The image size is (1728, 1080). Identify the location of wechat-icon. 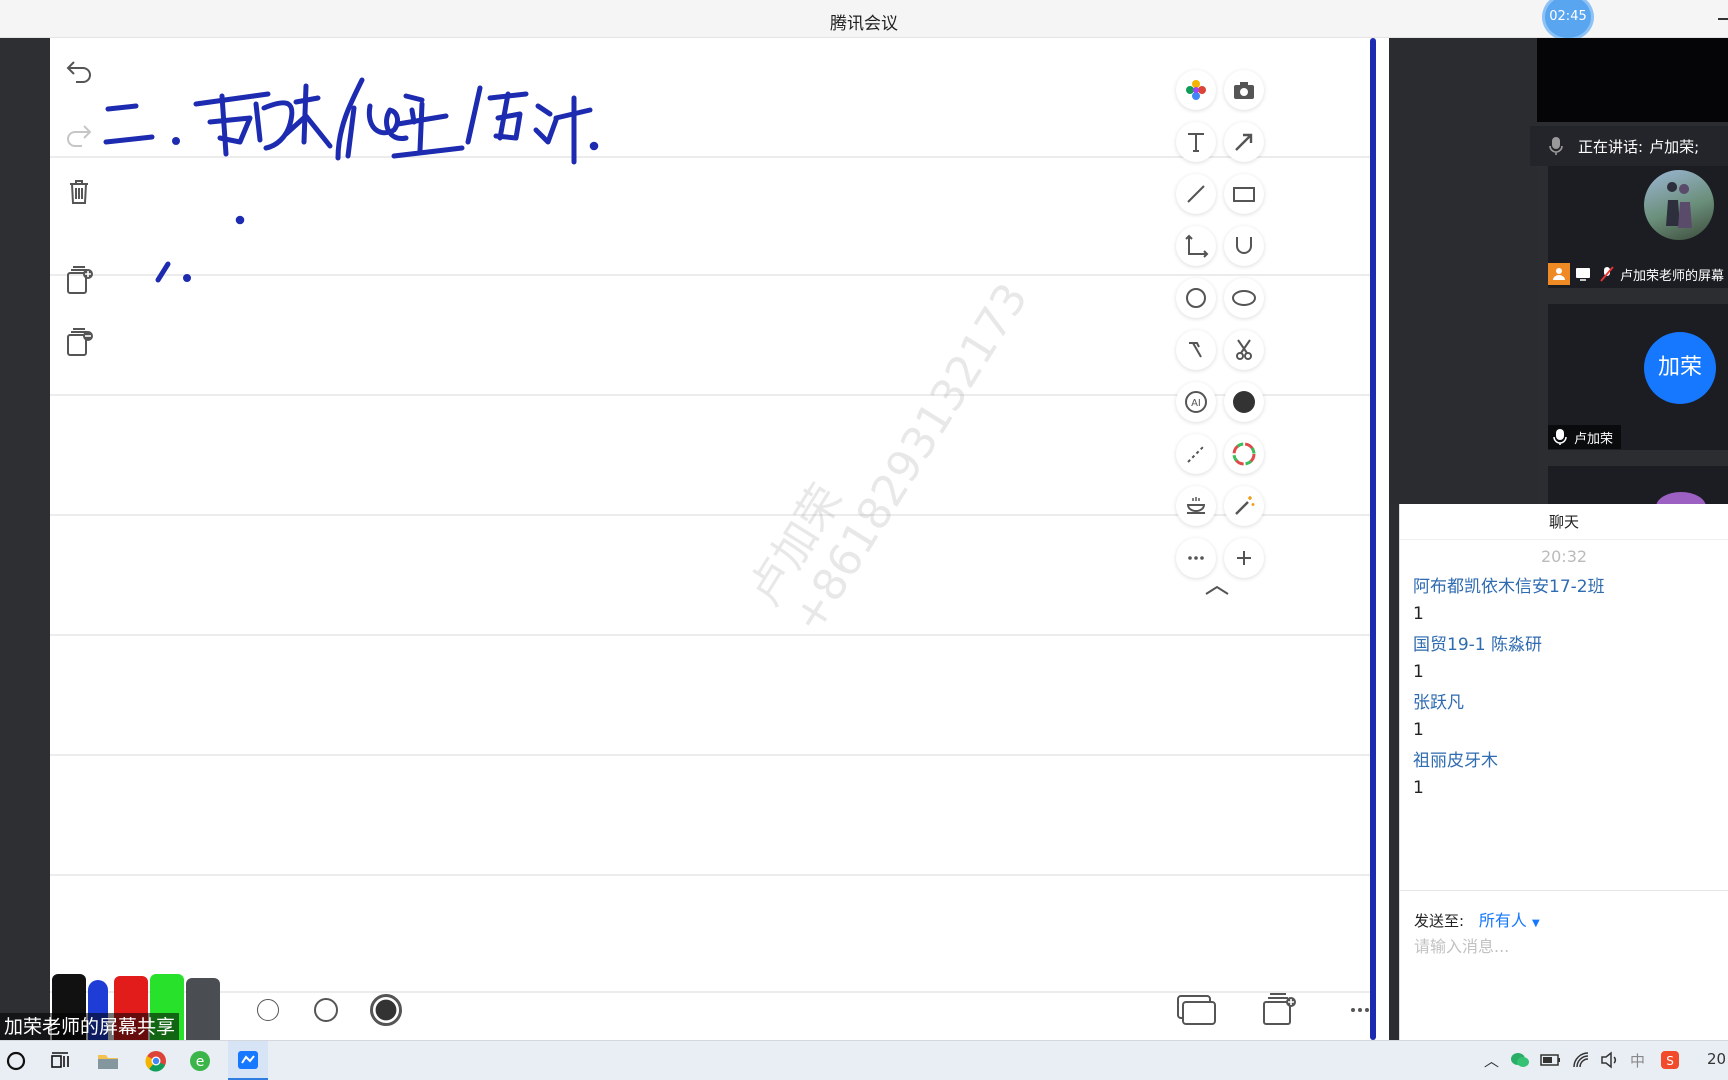
(1520, 1062).